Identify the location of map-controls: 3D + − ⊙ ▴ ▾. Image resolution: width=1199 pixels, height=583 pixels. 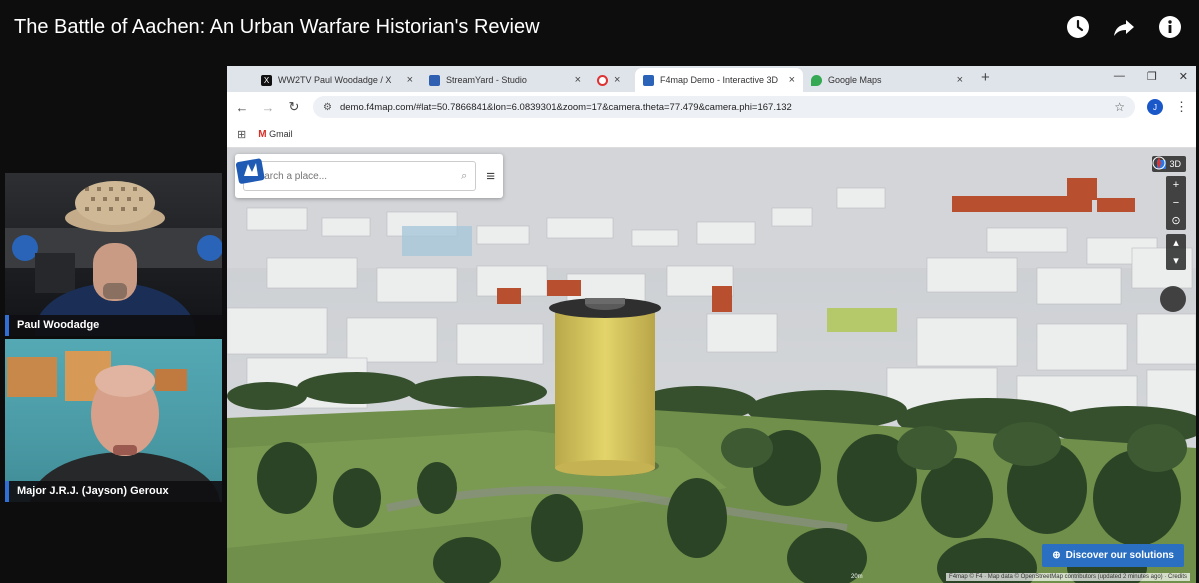
(1169, 234).